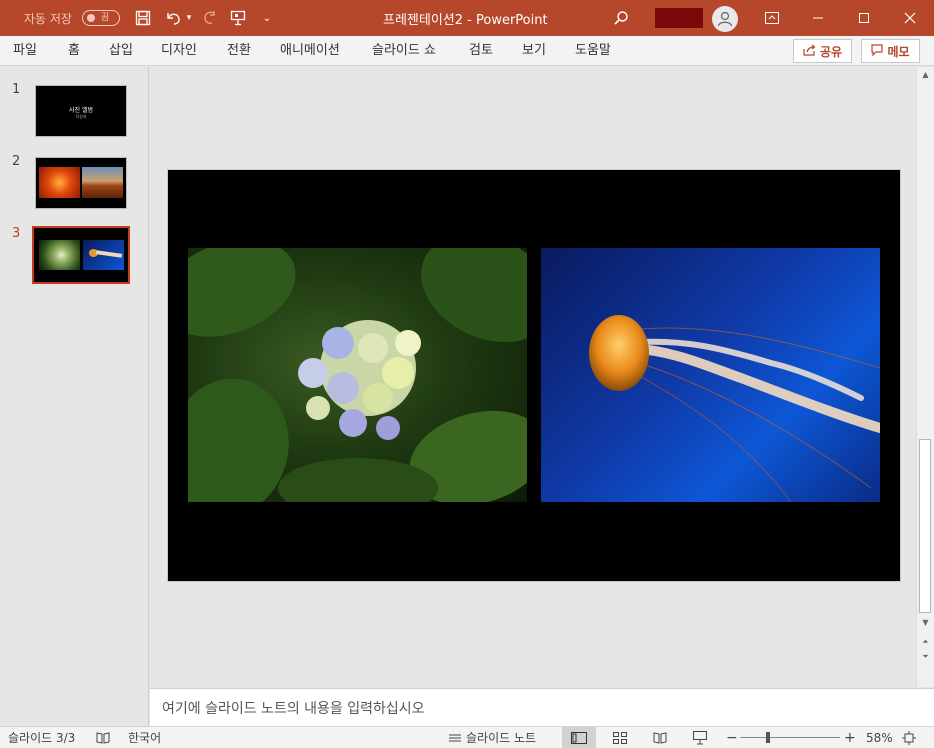 The image size is (934, 748). What do you see at coordinates (660, 737) in the screenshot?
I see `reading-view-icon` at bounding box center [660, 737].